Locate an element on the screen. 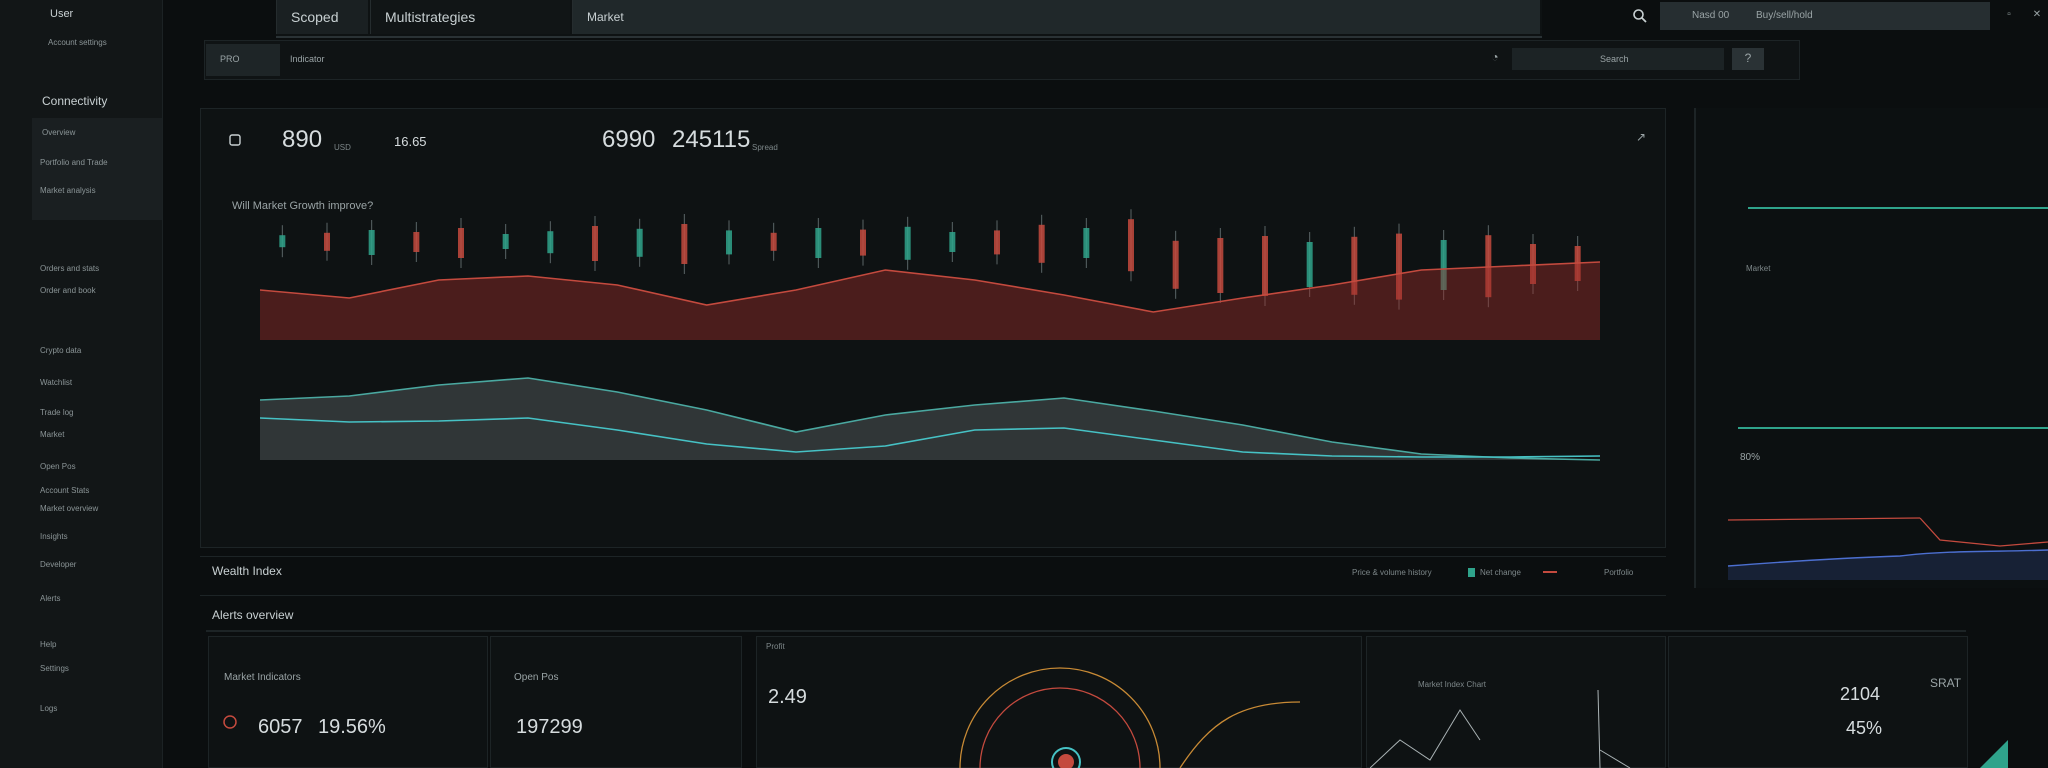 This screenshot has width=2048, height=768. card2-value: 197299 is located at coordinates (549, 727).